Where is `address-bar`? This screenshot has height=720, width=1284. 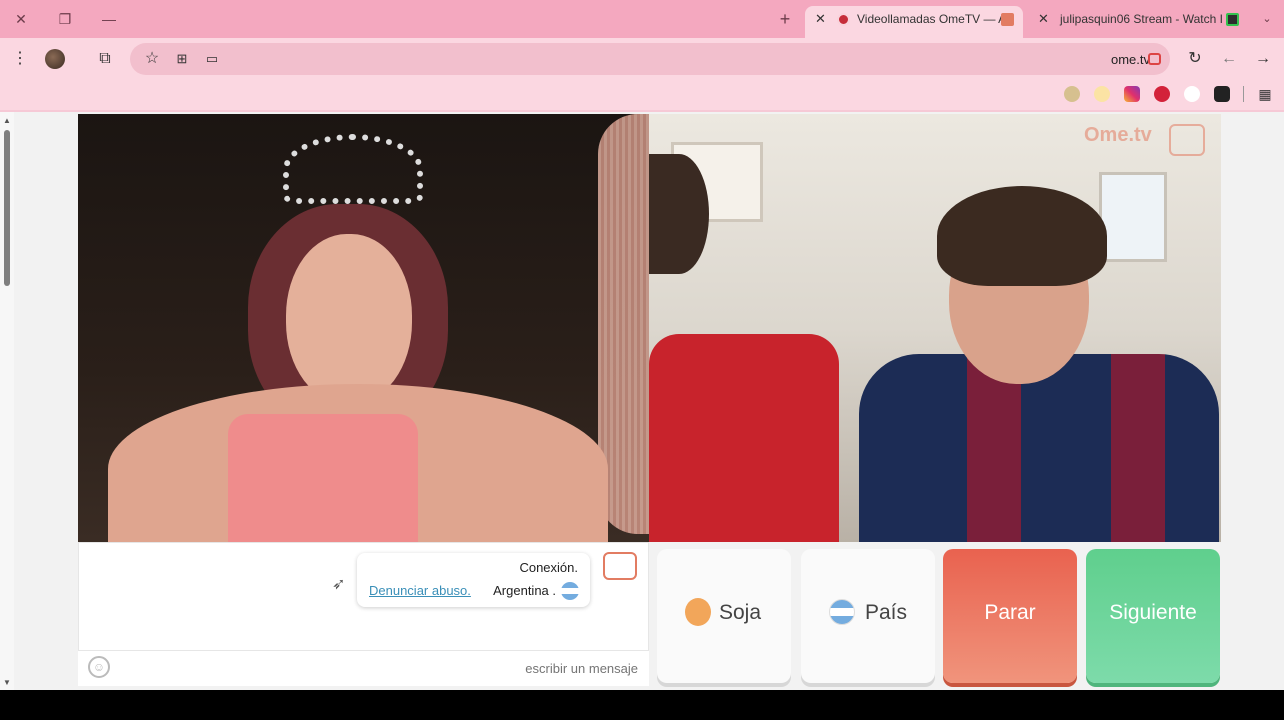
address-bar is located at coordinates (650, 59).